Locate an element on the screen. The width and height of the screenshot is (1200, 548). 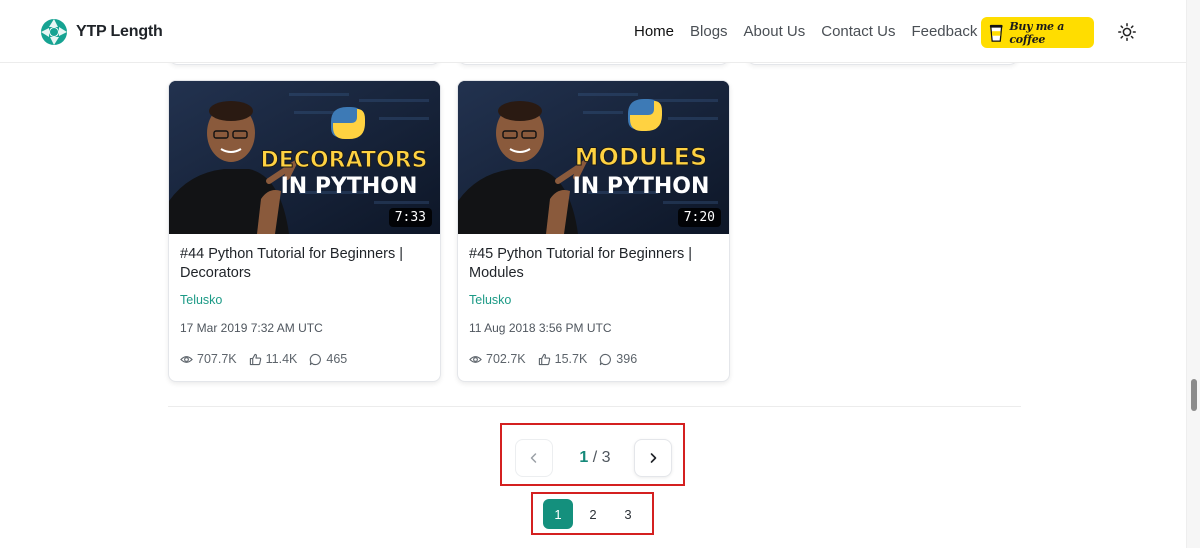
brand-logo: YTP Length is located at coordinates (101, 32).